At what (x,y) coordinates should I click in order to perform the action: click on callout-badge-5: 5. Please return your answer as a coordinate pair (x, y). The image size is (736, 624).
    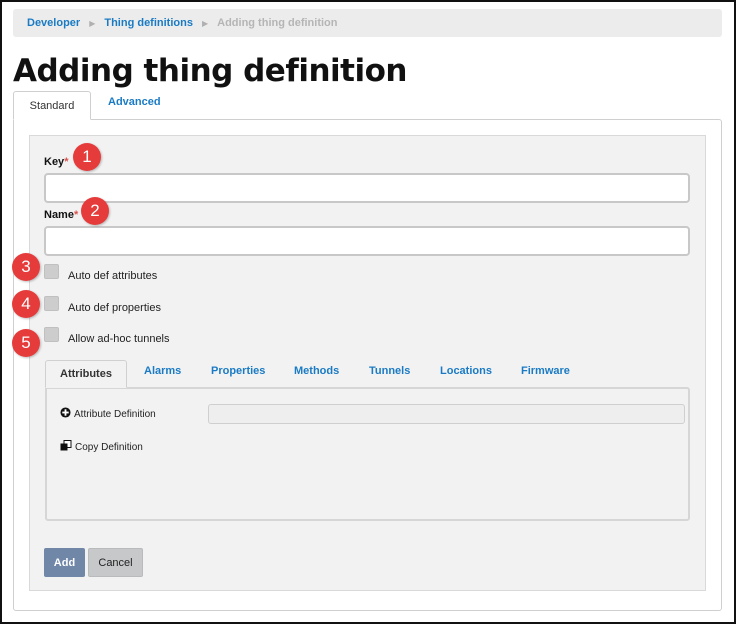
    Looking at the image, I should click on (26, 343).